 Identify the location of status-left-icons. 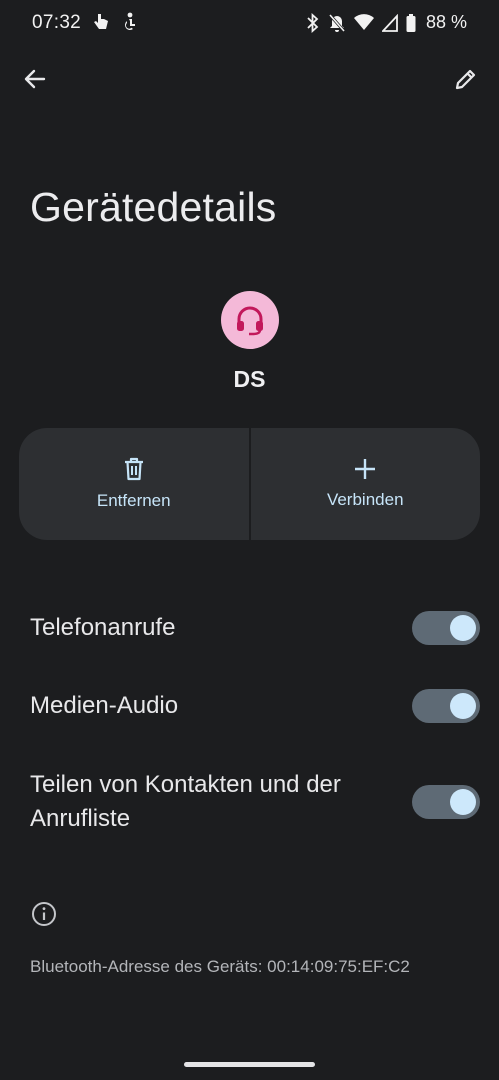
(115, 22).